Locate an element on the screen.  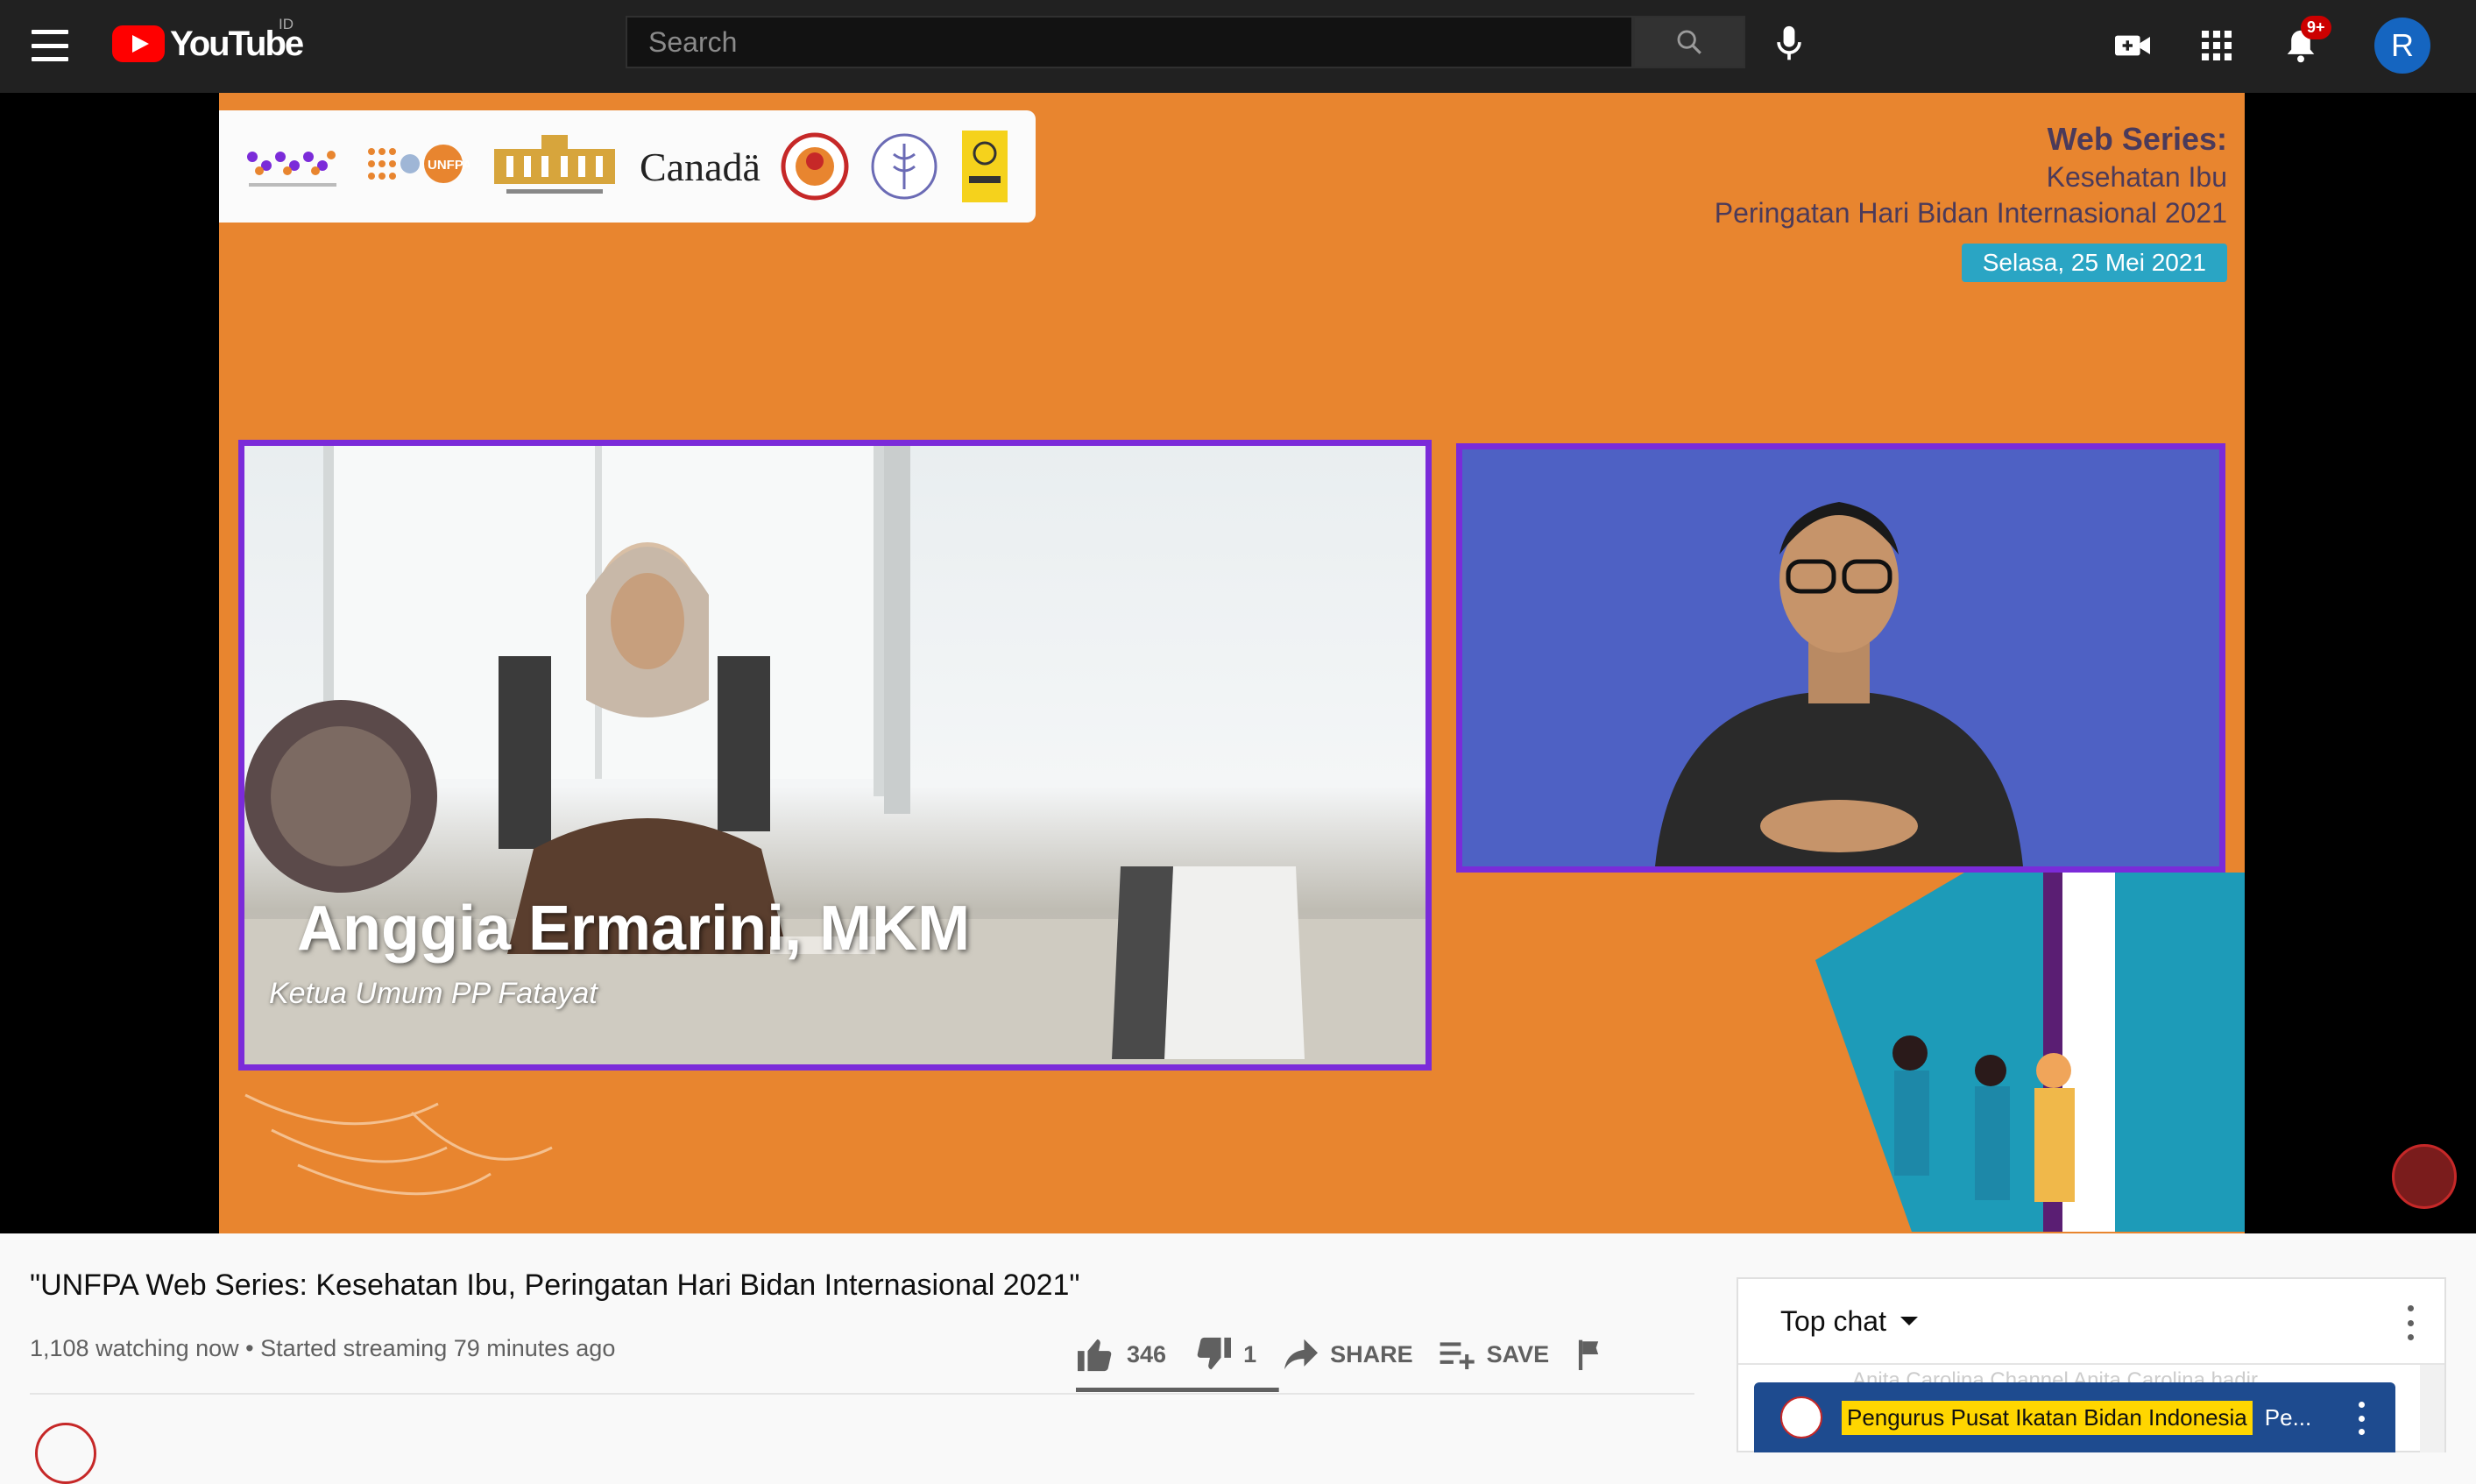
voice-search-button is located at coordinates (1789, 43).